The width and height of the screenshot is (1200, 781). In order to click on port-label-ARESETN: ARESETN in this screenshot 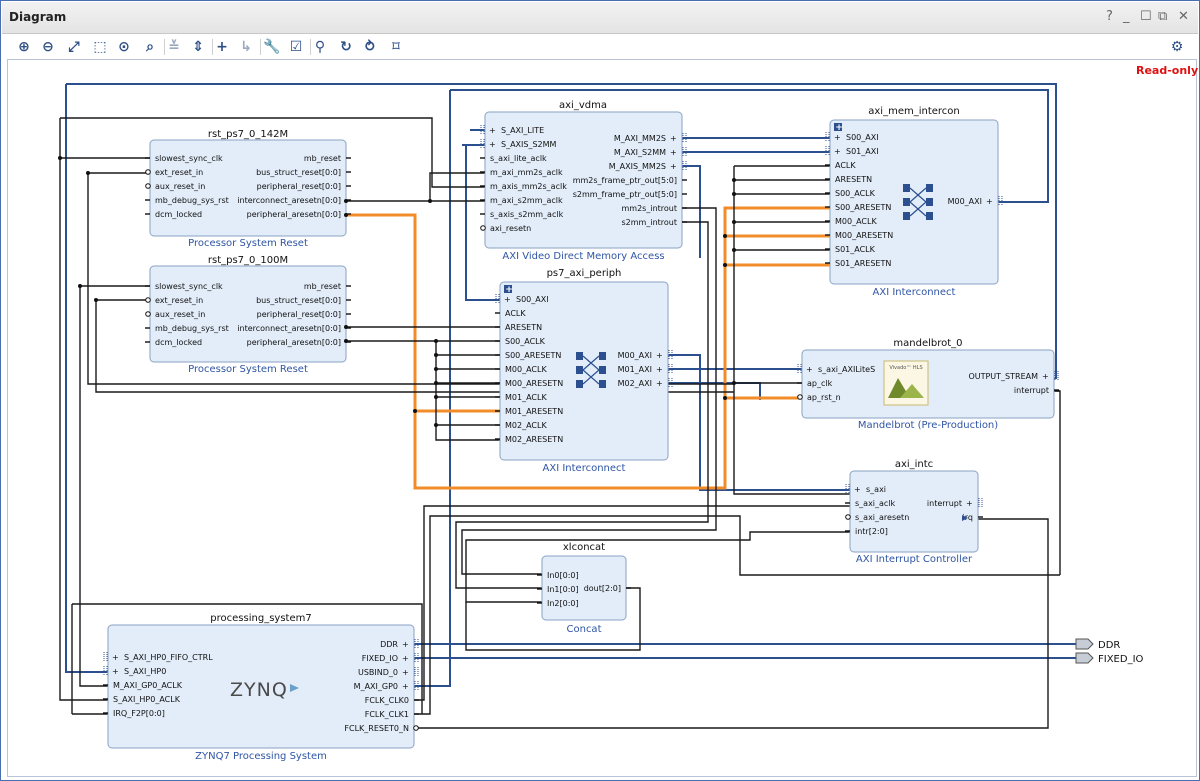, I will do `click(853, 179)`.